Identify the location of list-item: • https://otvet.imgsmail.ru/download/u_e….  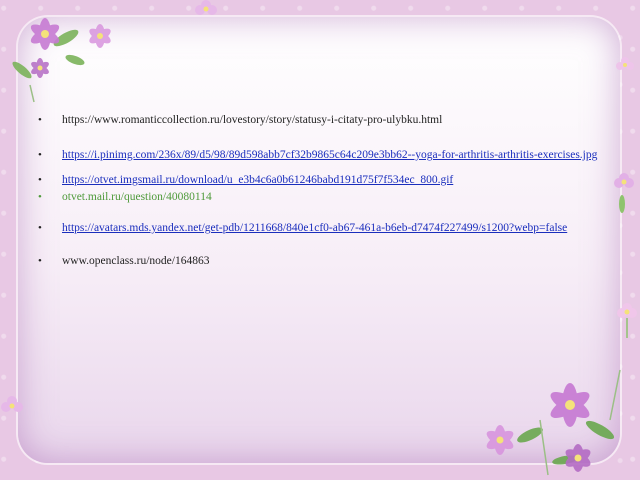
(318, 180).